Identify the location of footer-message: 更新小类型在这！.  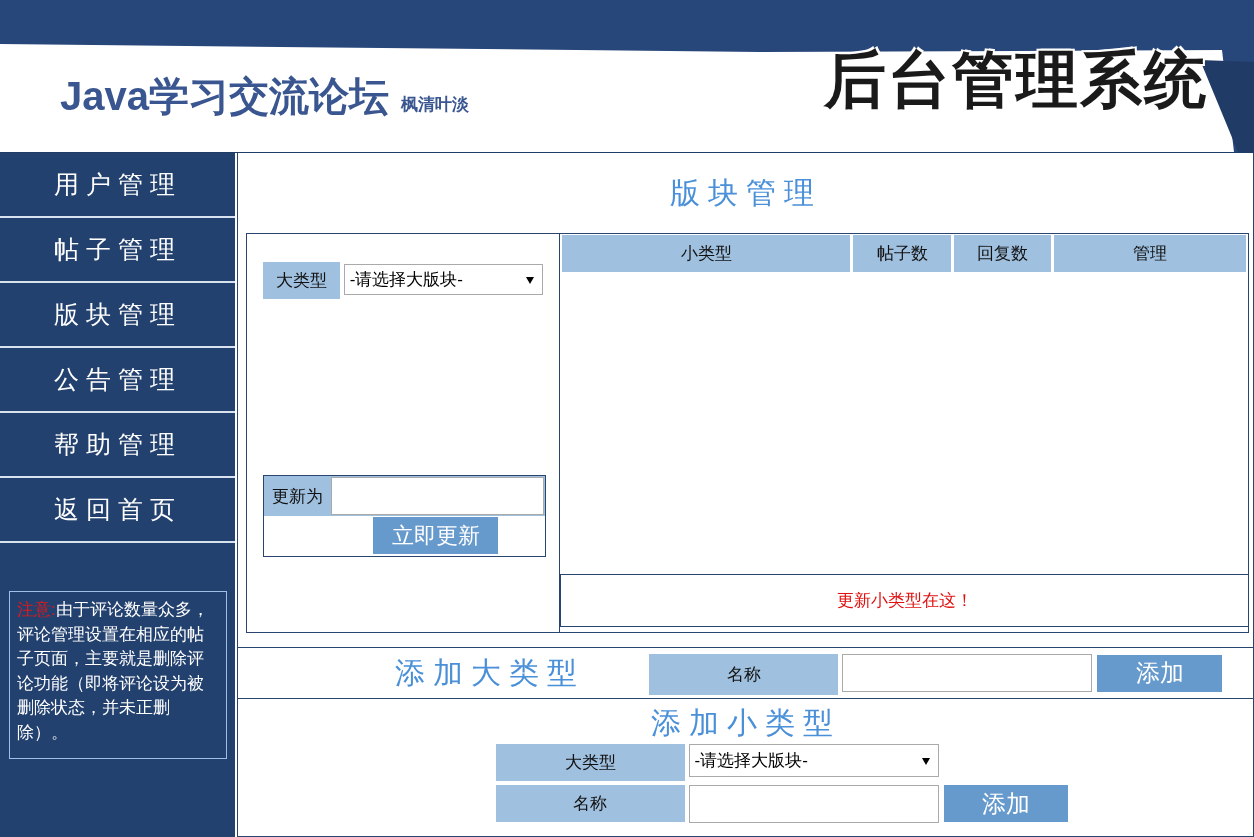
(904, 601).